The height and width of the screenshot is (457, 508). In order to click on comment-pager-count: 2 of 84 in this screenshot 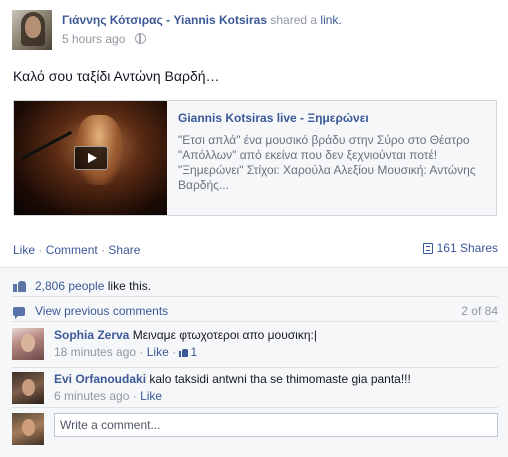, I will do `click(479, 311)`.